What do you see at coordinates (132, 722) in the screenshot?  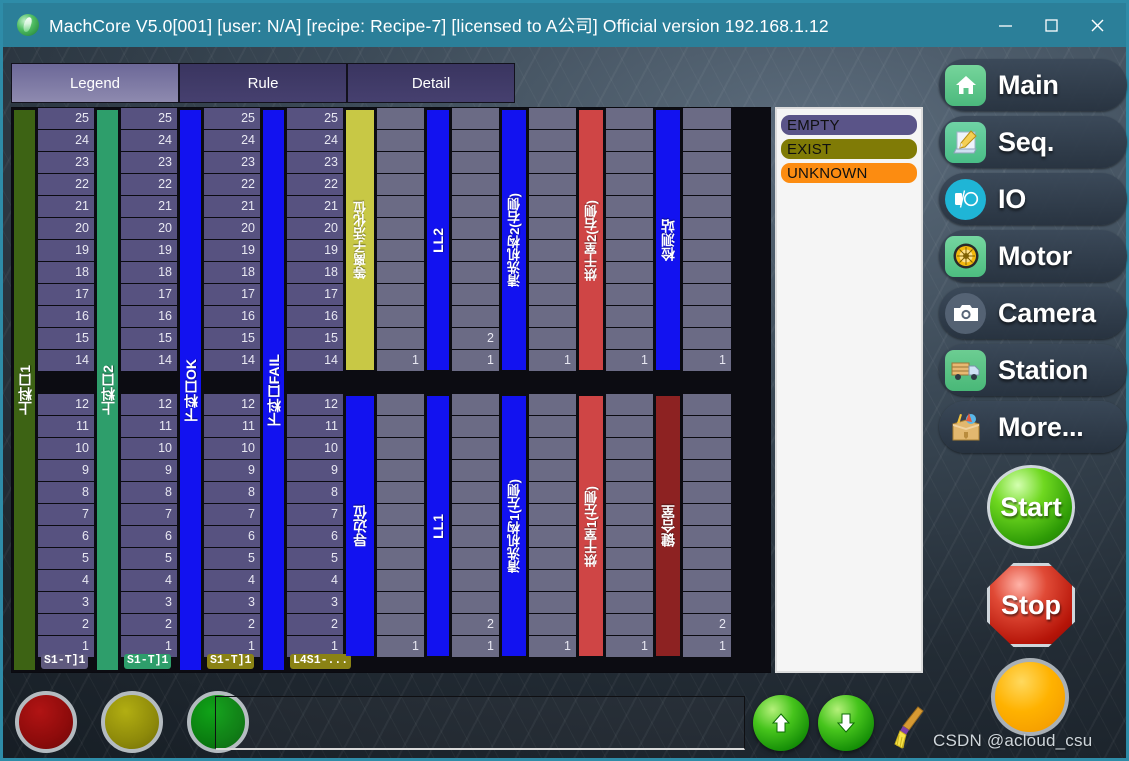 I see `yellow-status-lamp` at bounding box center [132, 722].